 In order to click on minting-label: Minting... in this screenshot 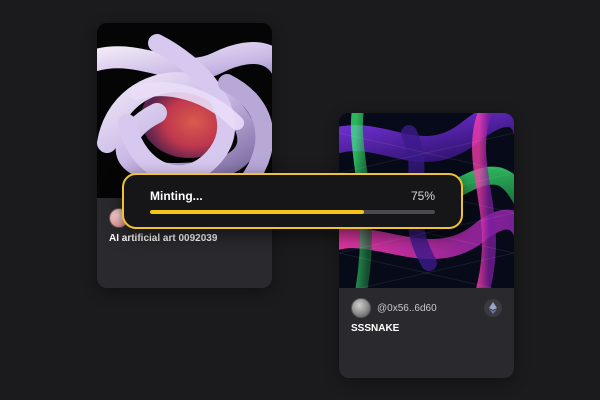, I will do `click(176, 196)`.